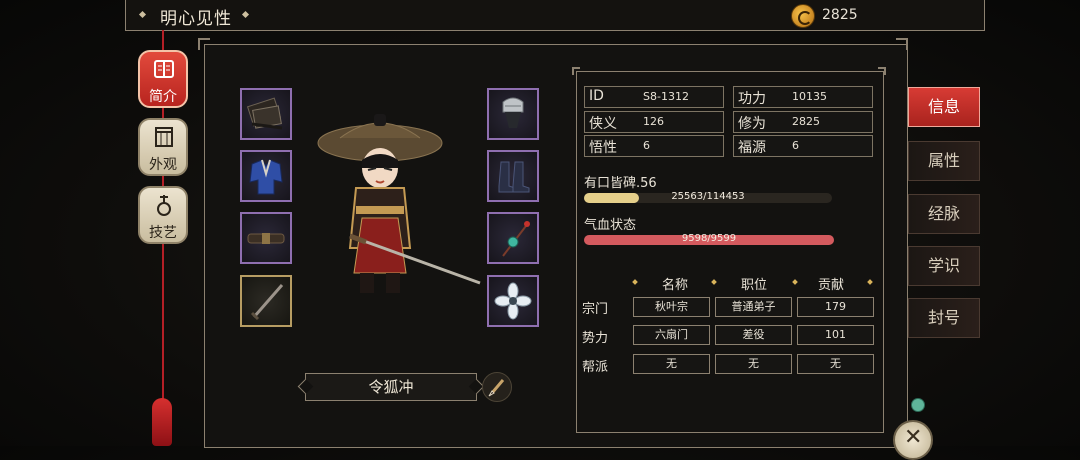  I want to click on equip-slot-robe, so click(266, 176).